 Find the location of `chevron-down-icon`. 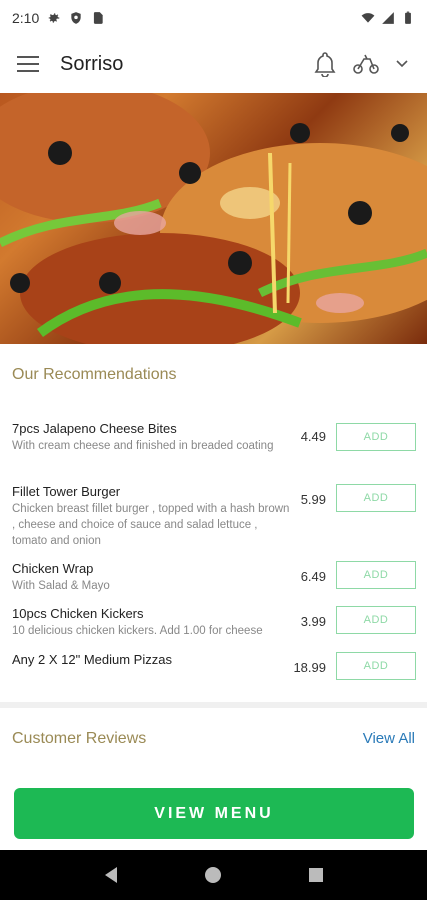

chevron-down-icon is located at coordinates (402, 64).